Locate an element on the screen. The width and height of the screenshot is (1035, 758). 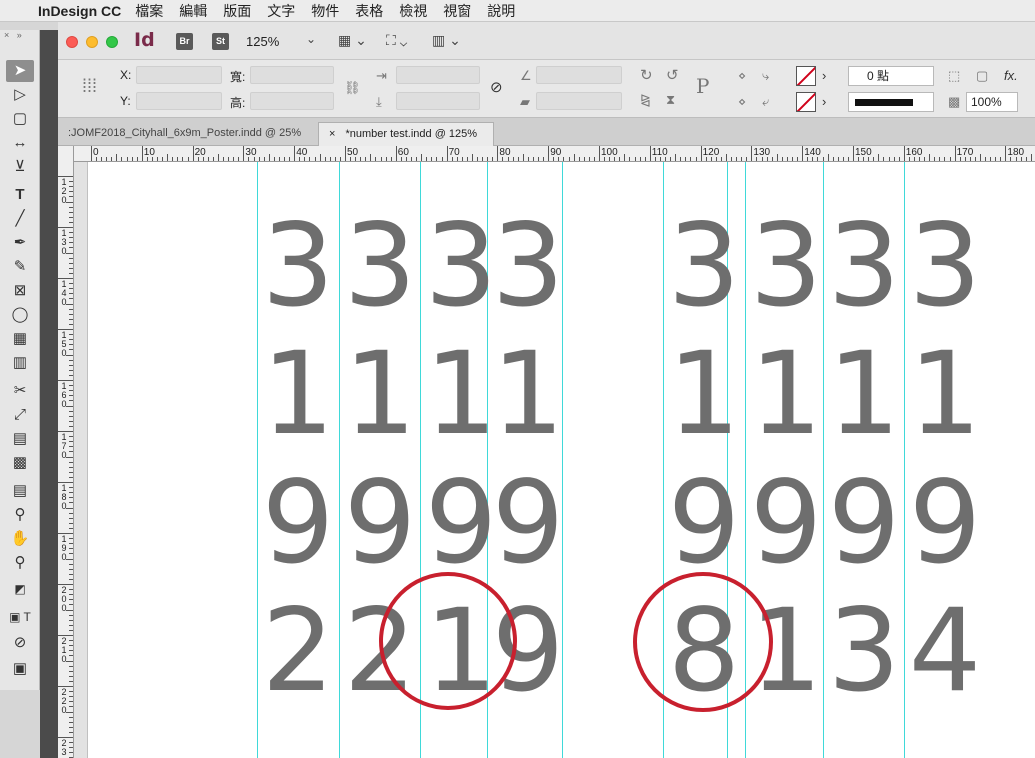
height-field is located at coordinates (292, 101).